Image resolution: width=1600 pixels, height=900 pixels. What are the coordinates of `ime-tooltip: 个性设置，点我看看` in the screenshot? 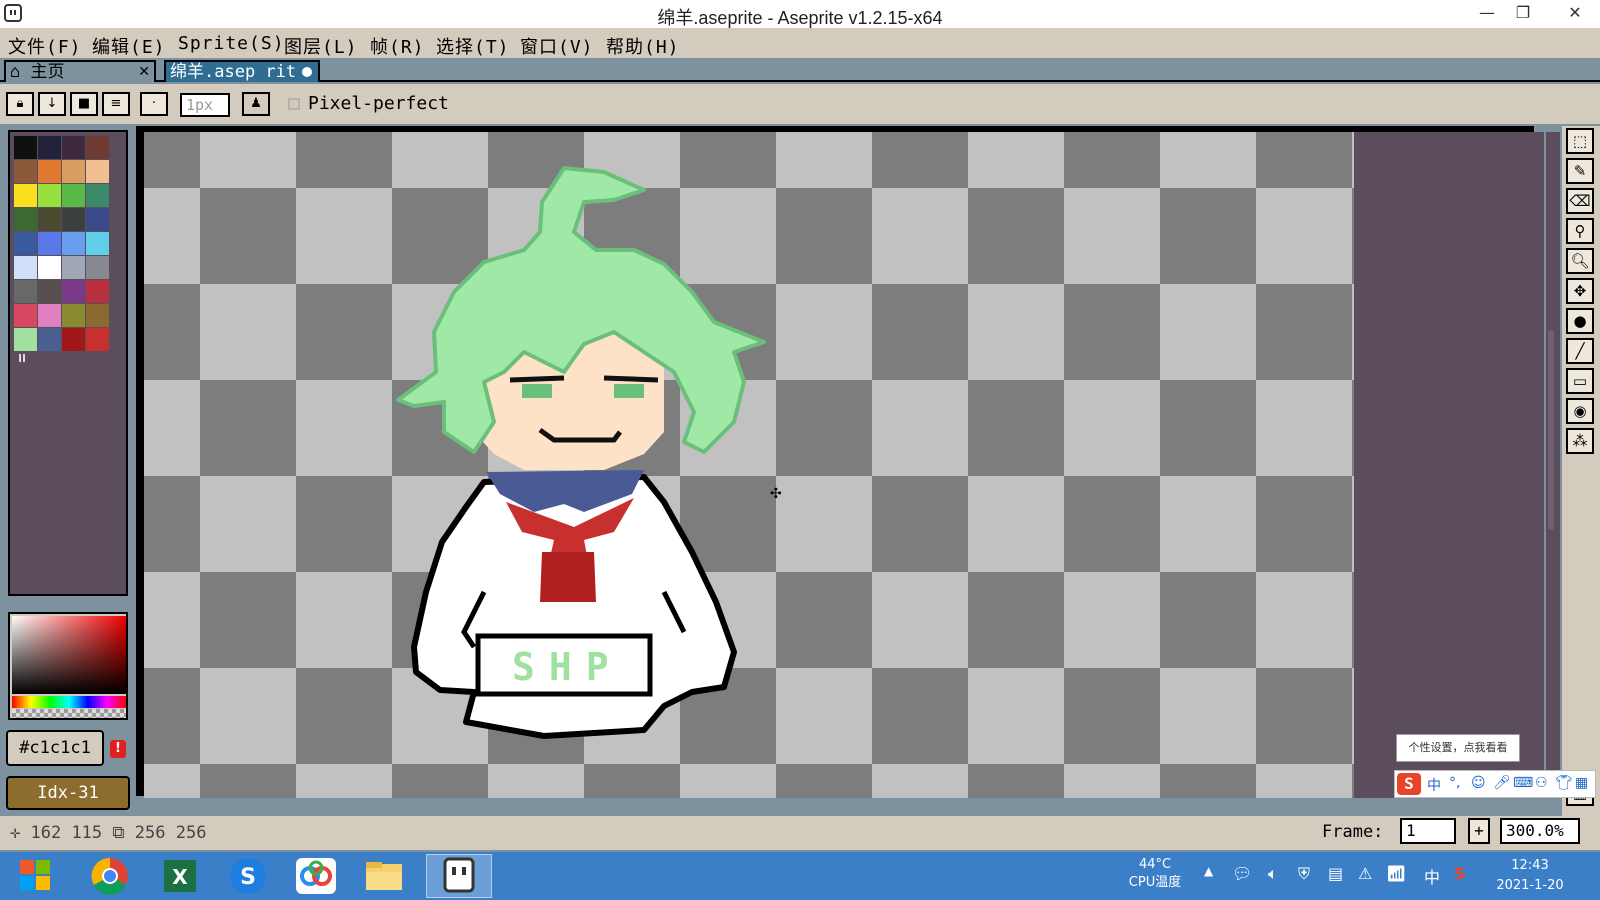 It's located at (1458, 748).